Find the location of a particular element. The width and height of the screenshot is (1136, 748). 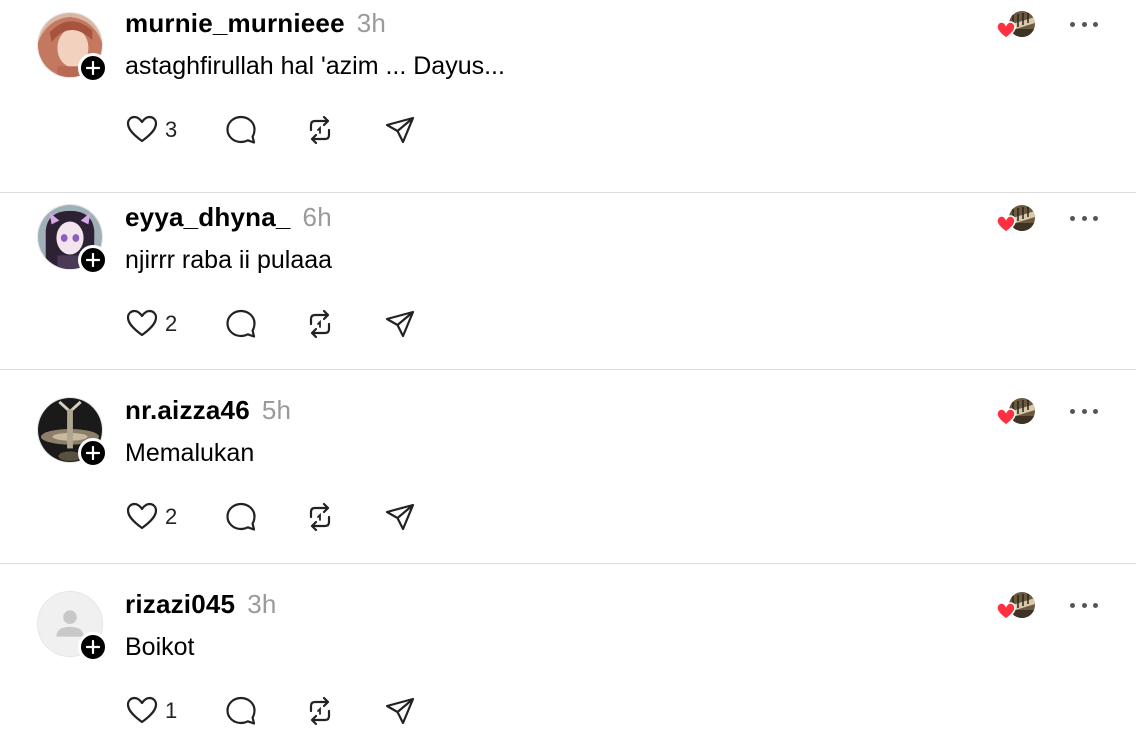

like-count: 3 is located at coordinates (171, 129).